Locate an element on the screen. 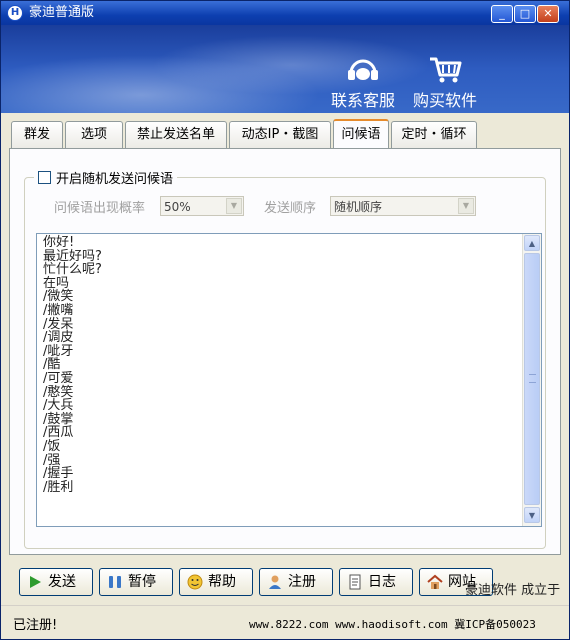  enable-greeting-checkbox is located at coordinates (44, 177).